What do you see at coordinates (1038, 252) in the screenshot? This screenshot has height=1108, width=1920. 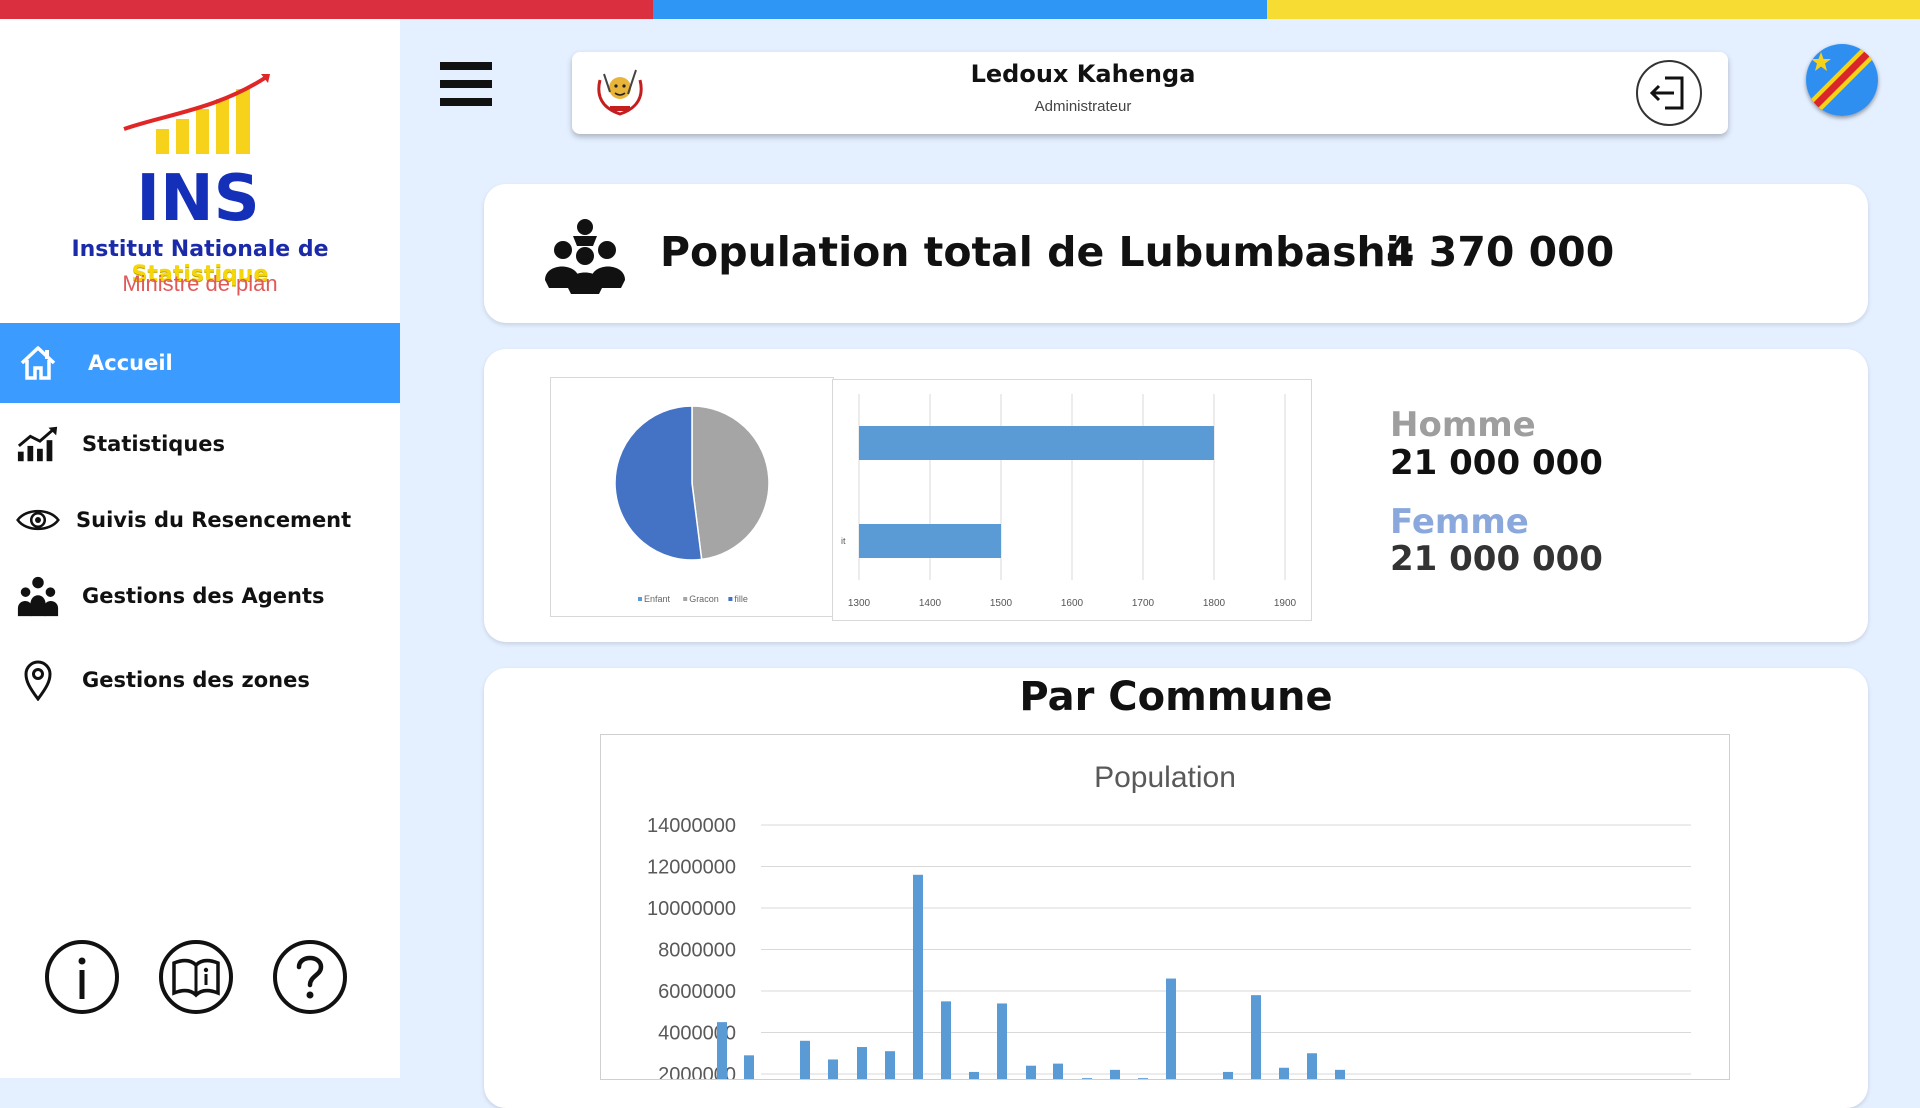 I see `population-title: Population total de Lubumbashi:` at bounding box center [1038, 252].